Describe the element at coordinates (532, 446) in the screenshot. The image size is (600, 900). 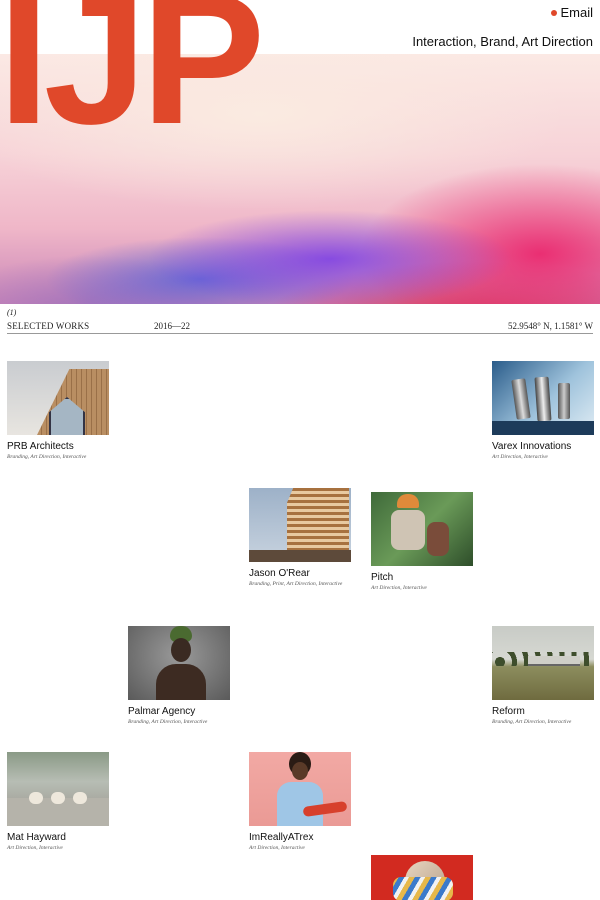
I see `project-title: Varex Innovations` at that location.